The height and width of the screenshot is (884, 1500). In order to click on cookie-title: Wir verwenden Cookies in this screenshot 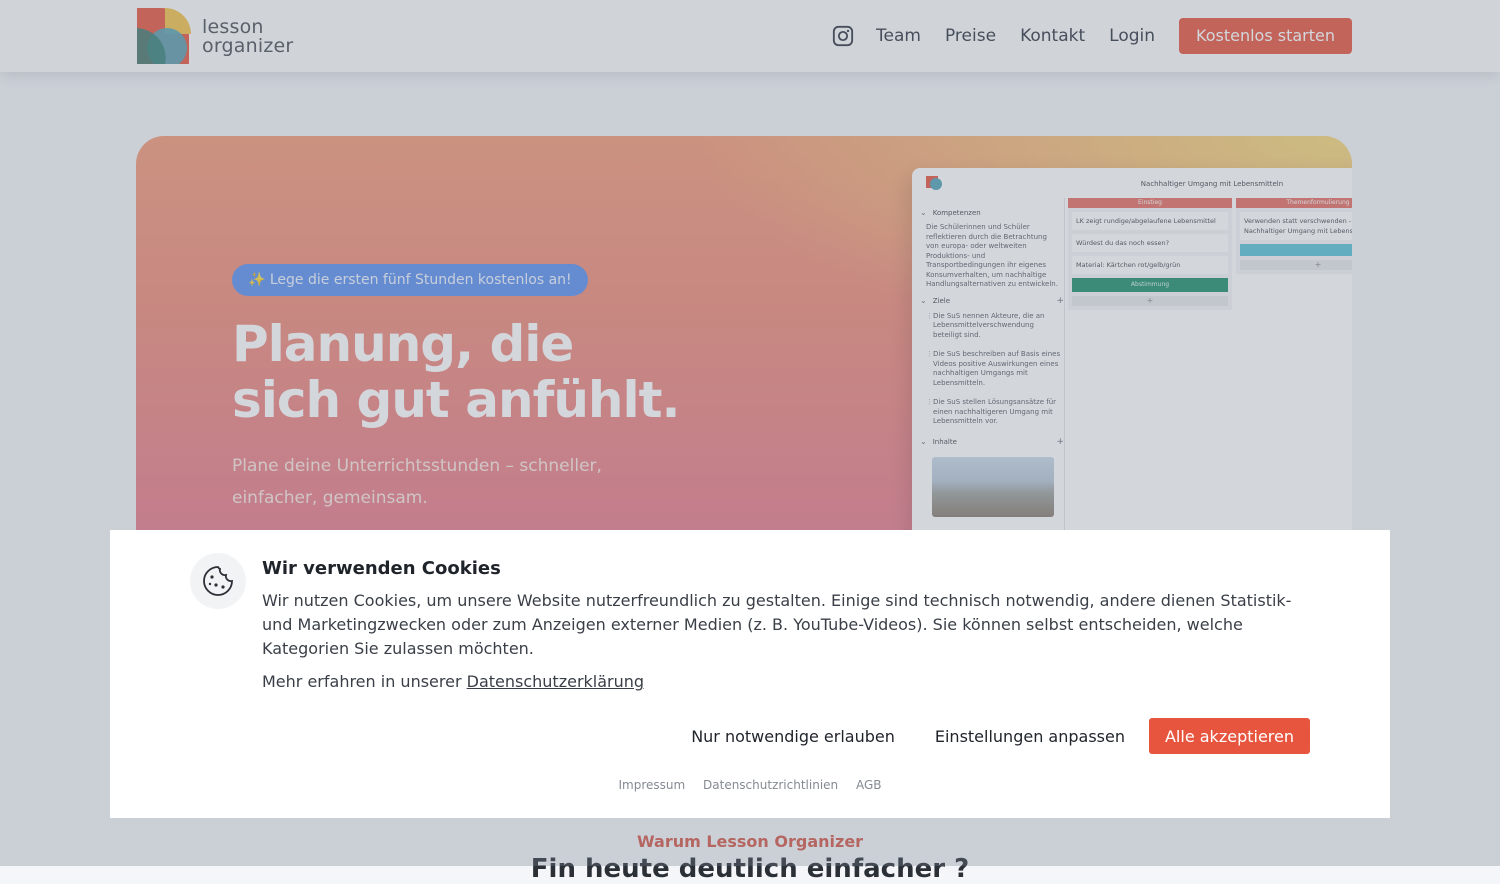, I will do `click(381, 568)`.